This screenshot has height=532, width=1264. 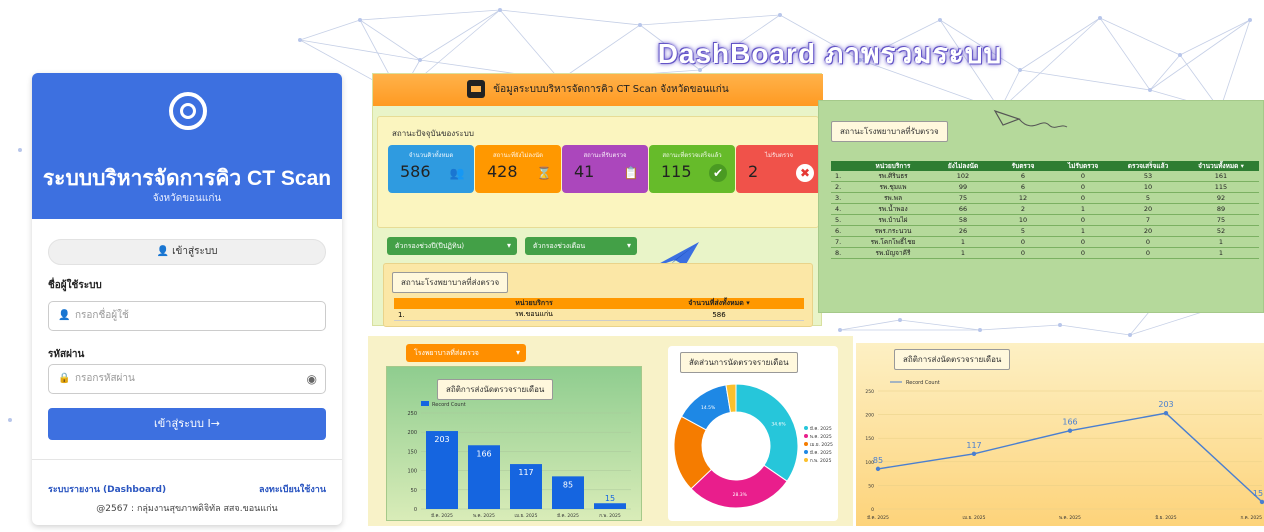 What do you see at coordinates (1221, 166) in the screenshot?
I see `col-header: จำนวนทั้งหมด ▾` at bounding box center [1221, 166].